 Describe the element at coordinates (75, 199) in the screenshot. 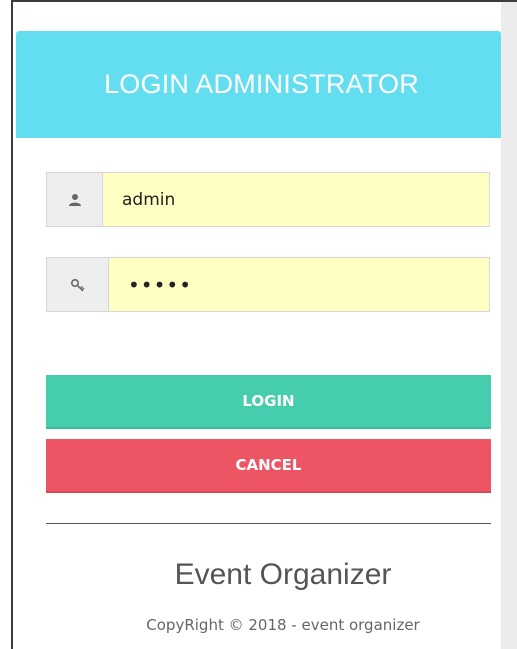

I see `user-icon` at that location.